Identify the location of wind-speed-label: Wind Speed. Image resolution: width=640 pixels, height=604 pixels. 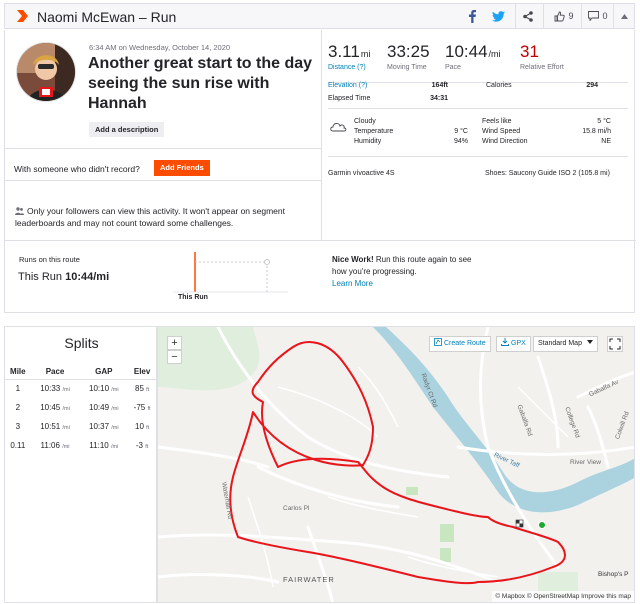
(501, 131).